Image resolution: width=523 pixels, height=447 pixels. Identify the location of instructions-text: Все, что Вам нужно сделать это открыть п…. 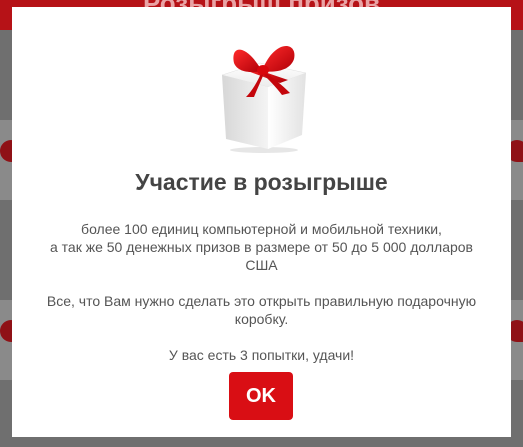
(261, 310).